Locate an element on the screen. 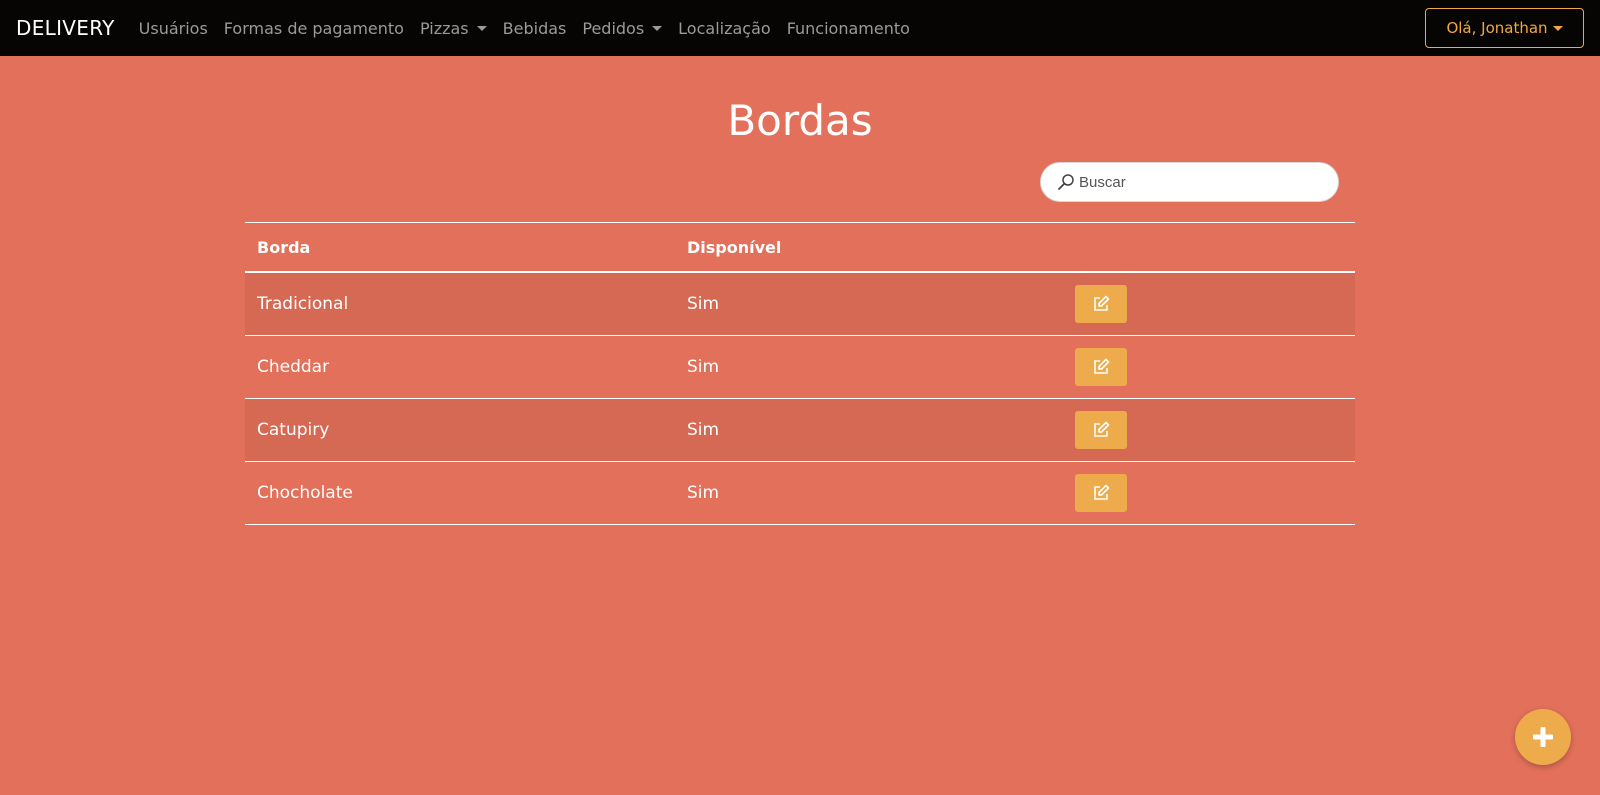  cell-borda: Chocholate is located at coordinates (305, 493).